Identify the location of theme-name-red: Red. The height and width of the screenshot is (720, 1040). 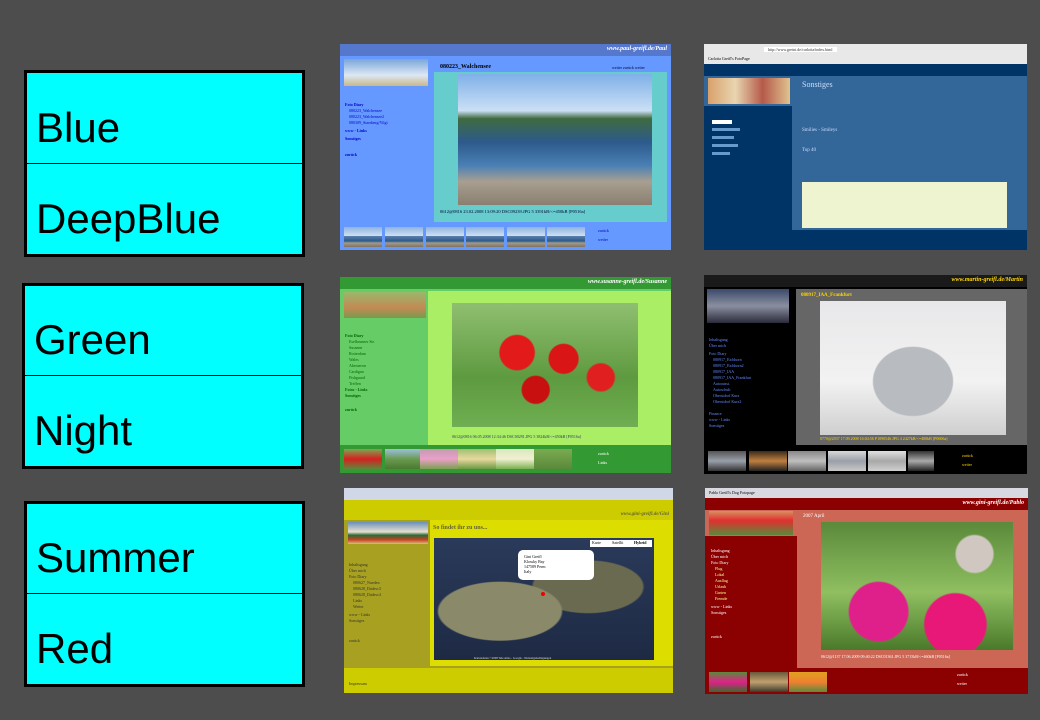
(75, 648).